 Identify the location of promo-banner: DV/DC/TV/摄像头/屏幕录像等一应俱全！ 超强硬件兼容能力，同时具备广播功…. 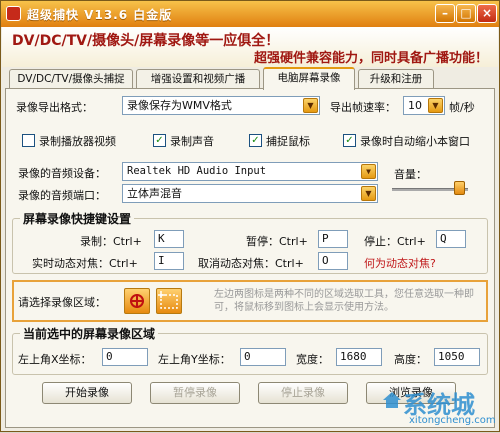
(250, 47).